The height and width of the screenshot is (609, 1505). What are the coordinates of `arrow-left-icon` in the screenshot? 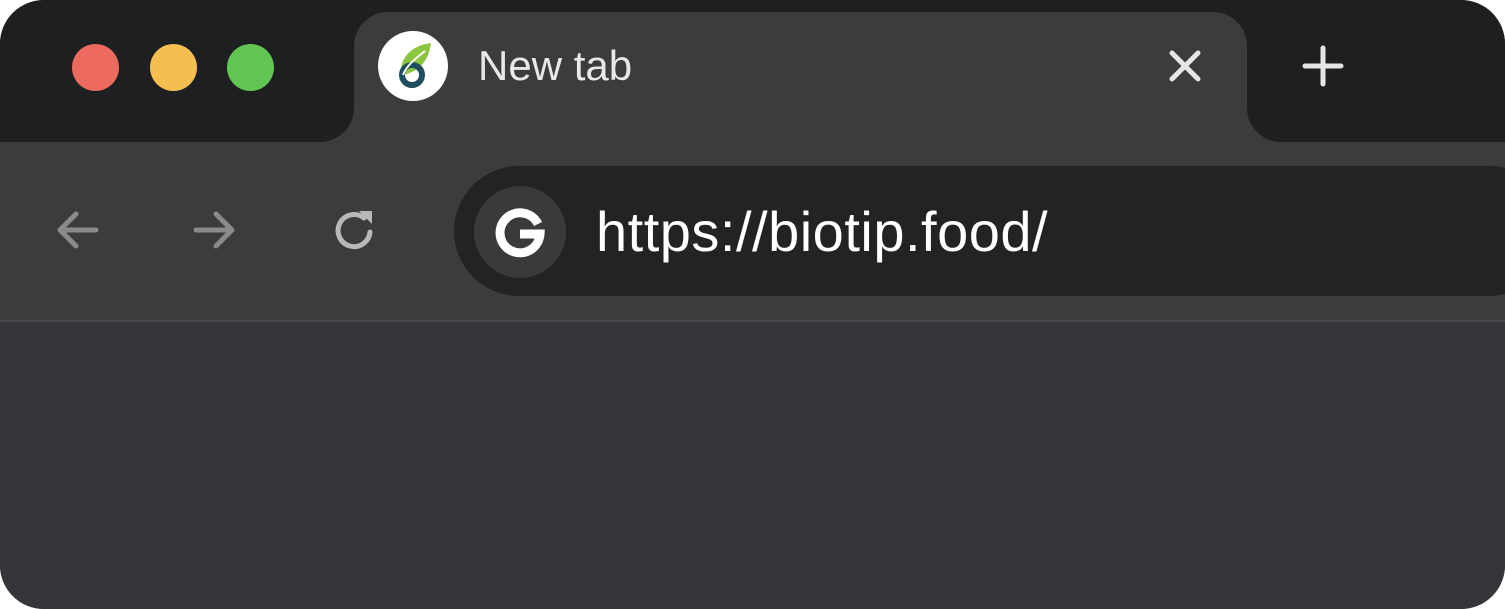 It's located at (78, 230).